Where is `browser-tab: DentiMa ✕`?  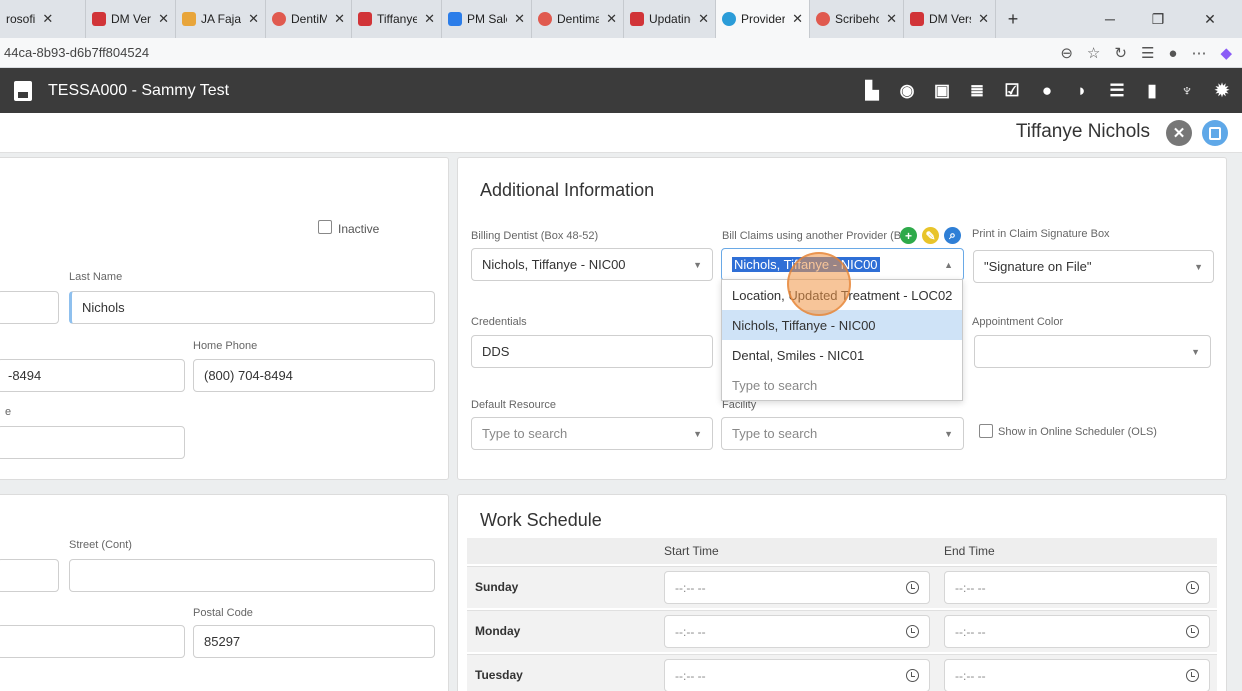 browser-tab: DentiMa ✕ is located at coordinates (309, 19).